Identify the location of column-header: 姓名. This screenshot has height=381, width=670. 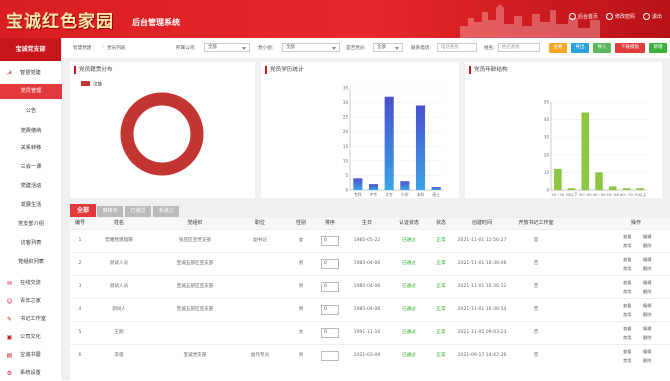
(118, 223).